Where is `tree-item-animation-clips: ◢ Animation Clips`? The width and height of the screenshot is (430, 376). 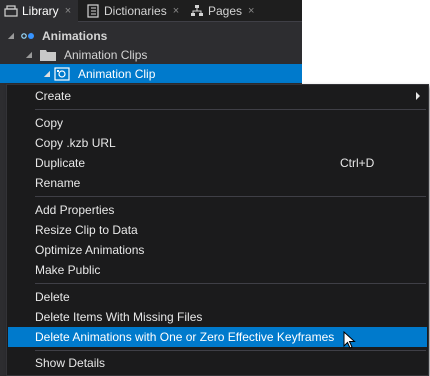 tree-item-animation-clips: ◢ Animation Clips is located at coordinates (151, 54).